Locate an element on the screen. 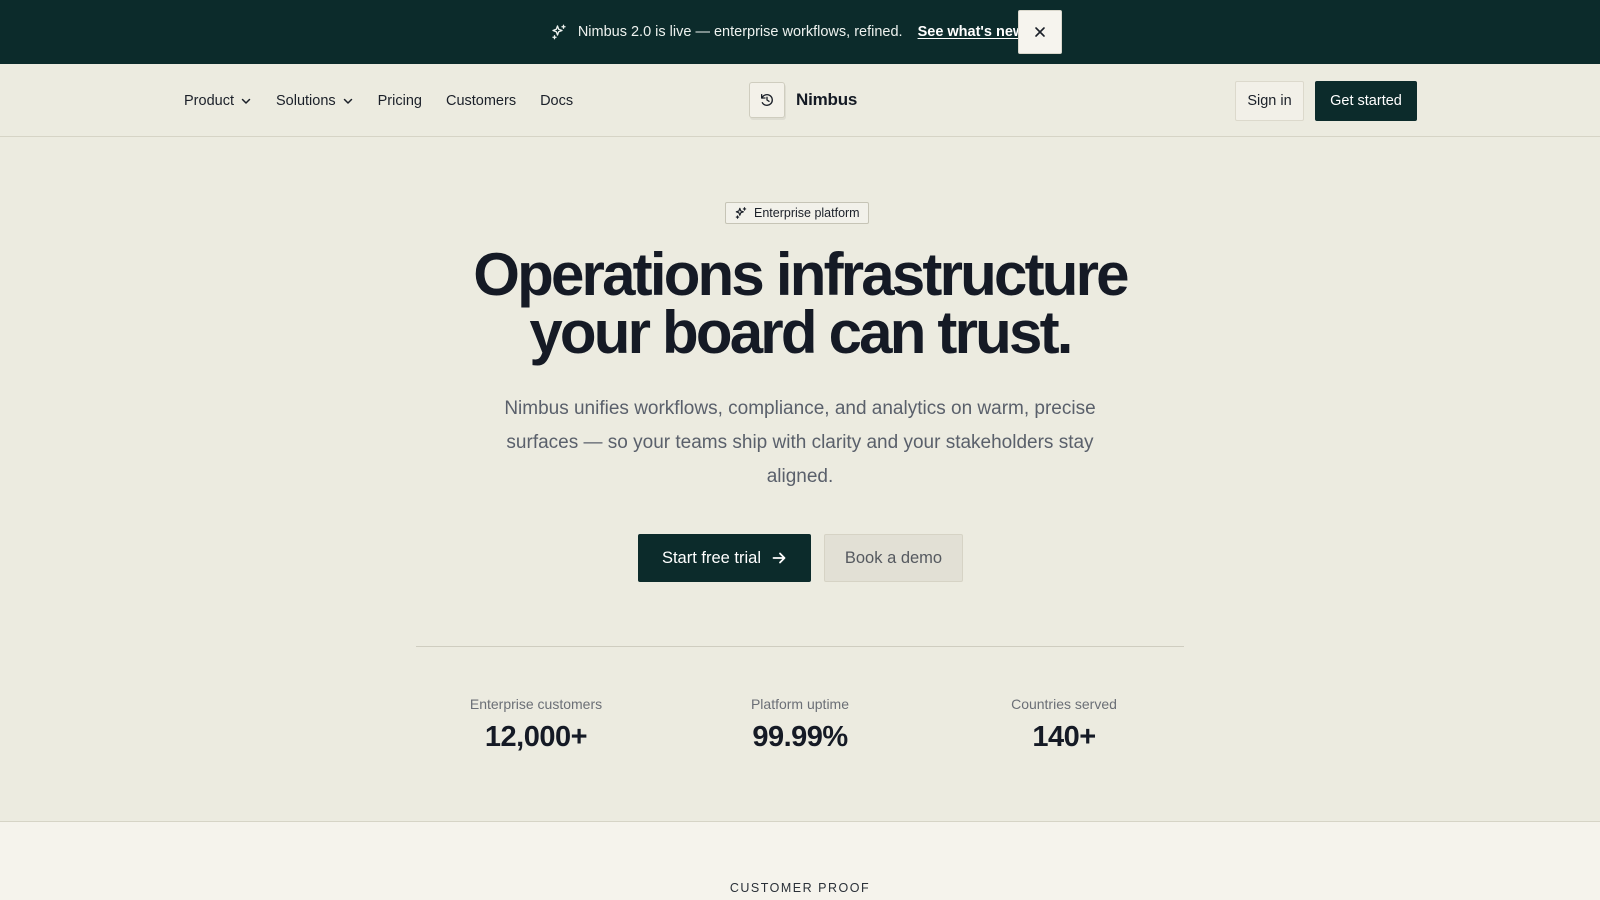 This screenshot has height=900, width=1600. nav-item-docs: Docs is located at coordinates (556, 101).